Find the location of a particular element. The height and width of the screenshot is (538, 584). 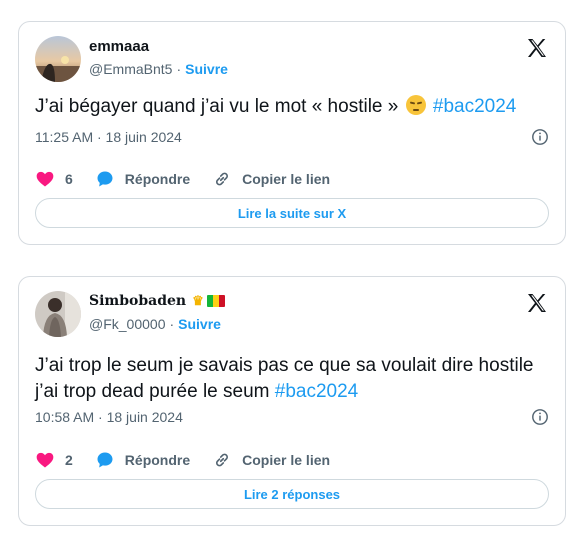

timestamp: 11:25 AM · 18 juin 2024 is located at coordinates (108, 137).